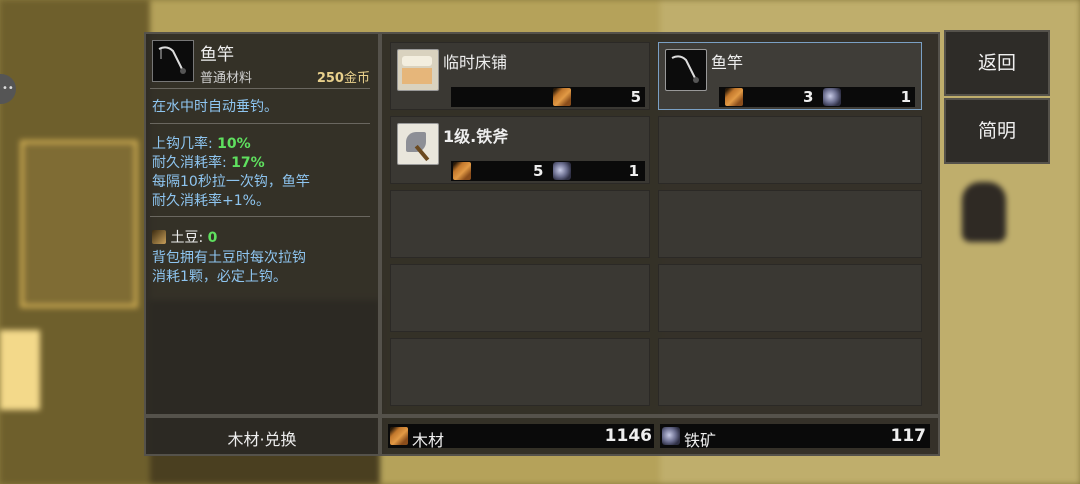 This screenshot has width=1080, height=484. What do you see at coordinates (476, 136) in the screenshot?
I see `recipe-name: 1级.铁斧` at bounding box center [476, 136].